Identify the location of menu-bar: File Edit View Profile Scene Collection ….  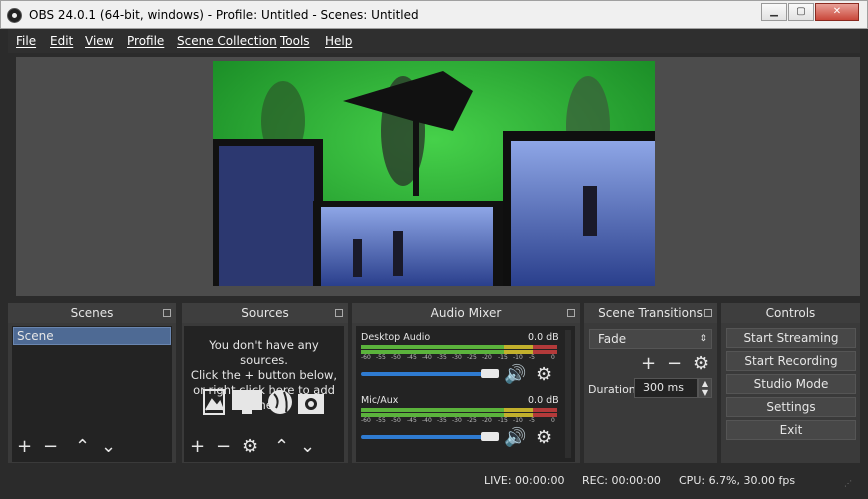
(434, 41).